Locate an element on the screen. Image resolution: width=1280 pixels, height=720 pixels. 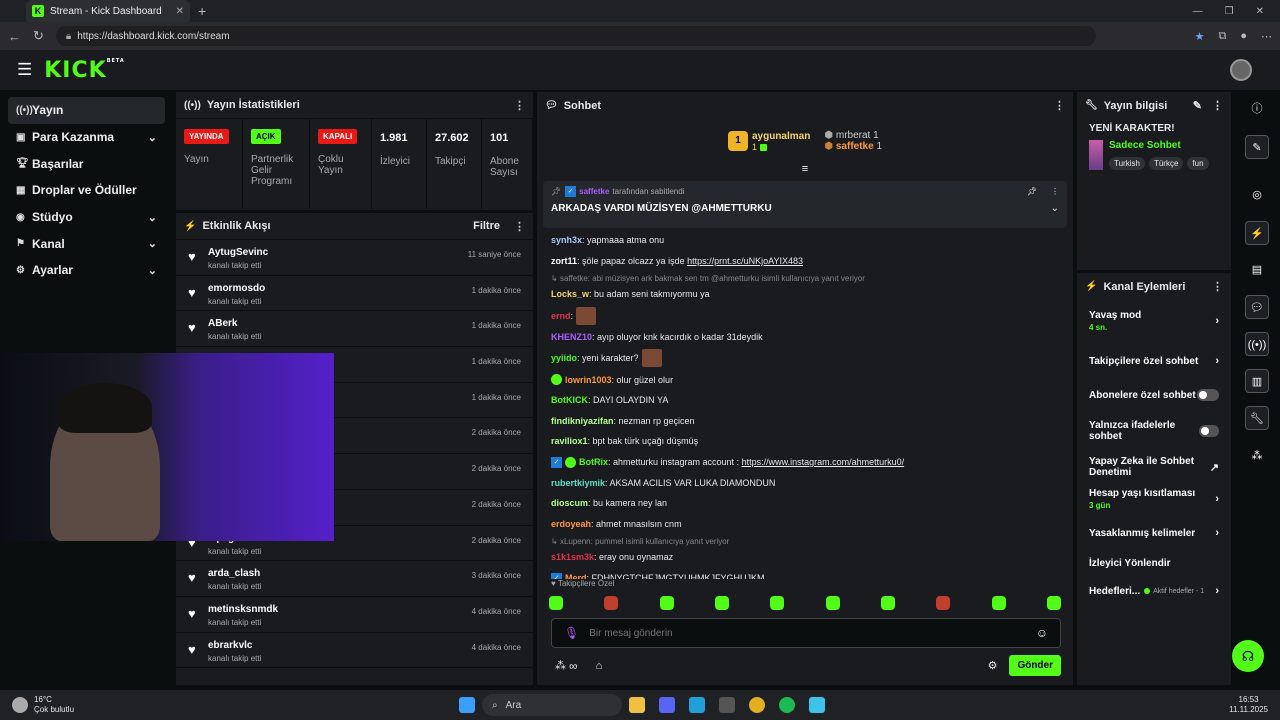
unpin-icon: 📌︎ is located at coordinates (1032, 191).